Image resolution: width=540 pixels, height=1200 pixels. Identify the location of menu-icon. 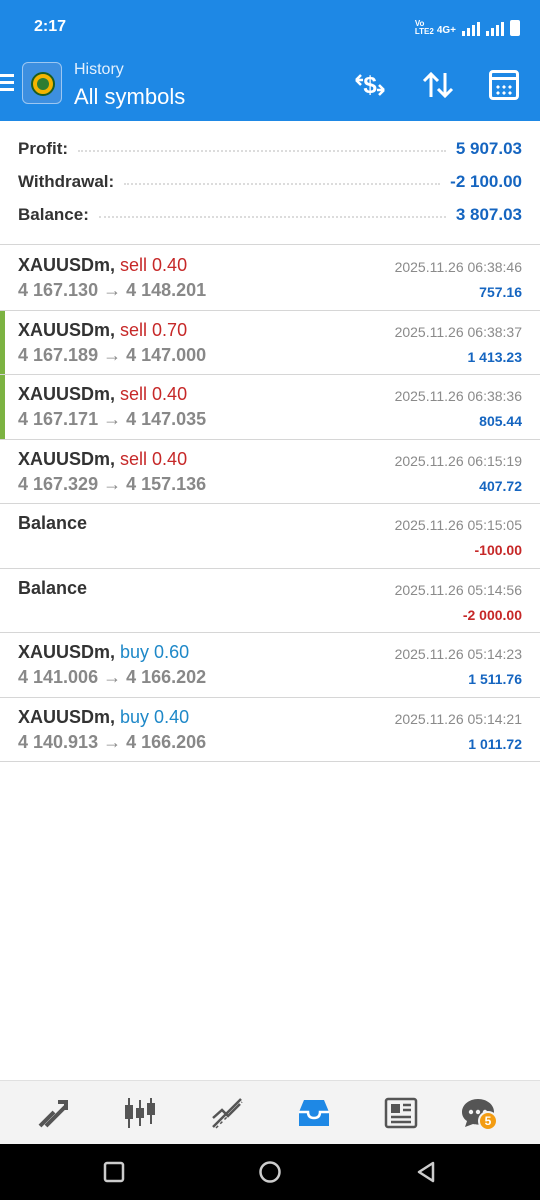
(8, 84).